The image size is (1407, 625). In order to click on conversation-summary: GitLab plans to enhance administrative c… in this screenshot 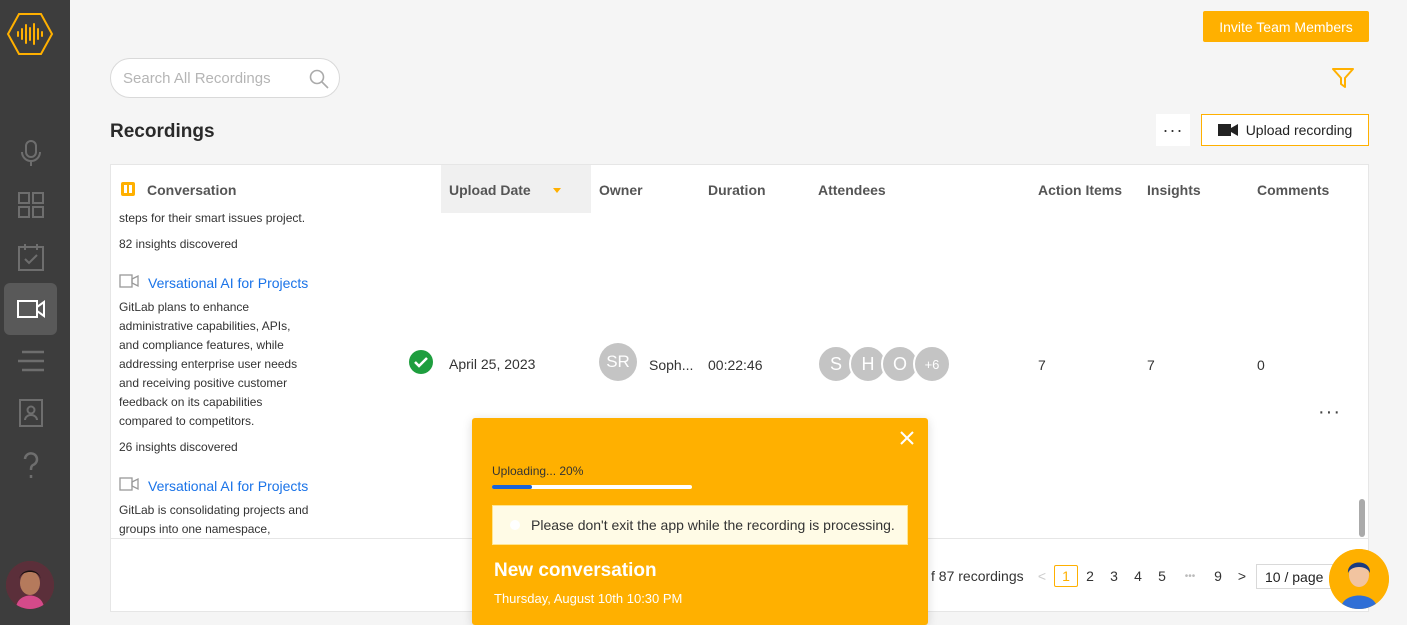, I will do `click(208, 364)`.